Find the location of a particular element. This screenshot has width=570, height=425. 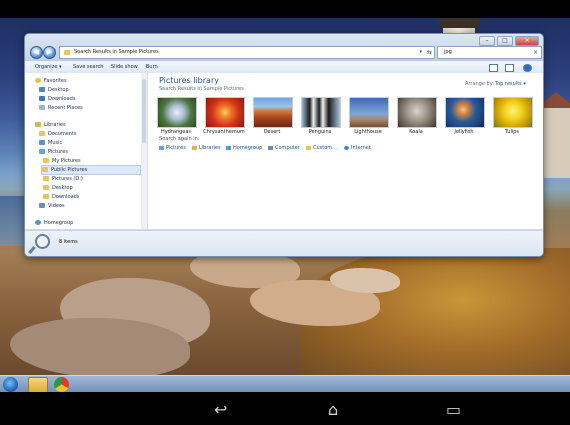

search-again-link: Pictures is located at coordinates (176, 148).